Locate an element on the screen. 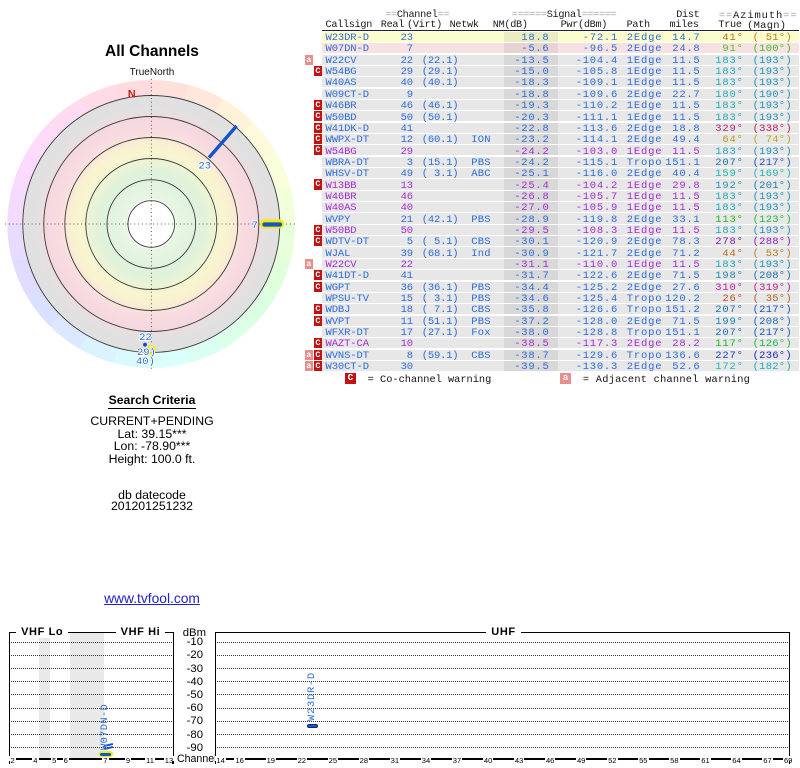 The height and width of the screenshot is (768, 800). svg-text: 40) is located at coordinates (145, 362).